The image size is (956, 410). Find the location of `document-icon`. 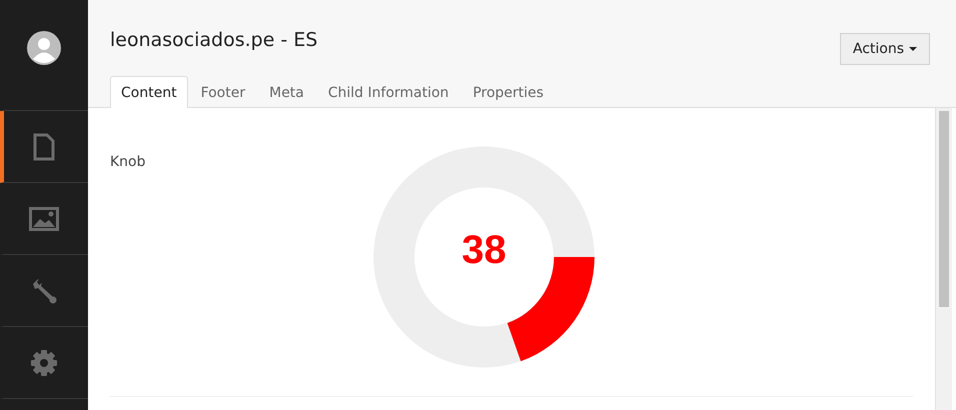

document-icon is located at coordinates (44, 146).